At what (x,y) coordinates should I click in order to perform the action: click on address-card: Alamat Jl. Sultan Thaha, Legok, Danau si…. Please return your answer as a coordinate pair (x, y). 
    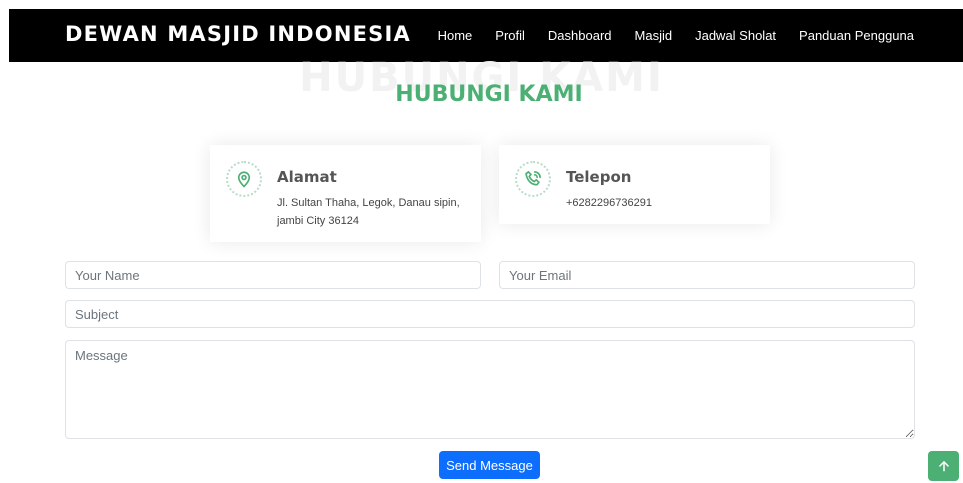
    Looking at the image, I should click on (345, 193).